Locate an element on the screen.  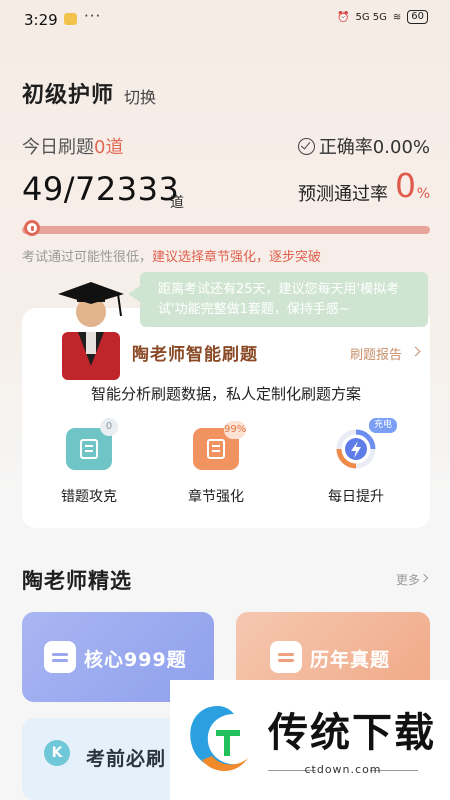
network-label: 5G 5G is located at coordinates (371, 17).